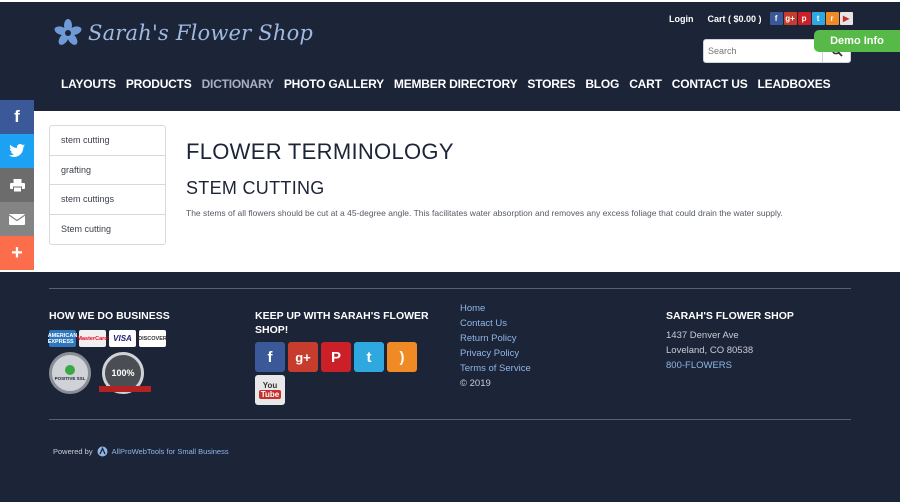 This screenshot has height=502, width=900. What do you see at coordinates (730, 316) in the screenshot?
I see `shop-heading: SARAH'S FLOWER SHOP` at bounding box center [730, 316].